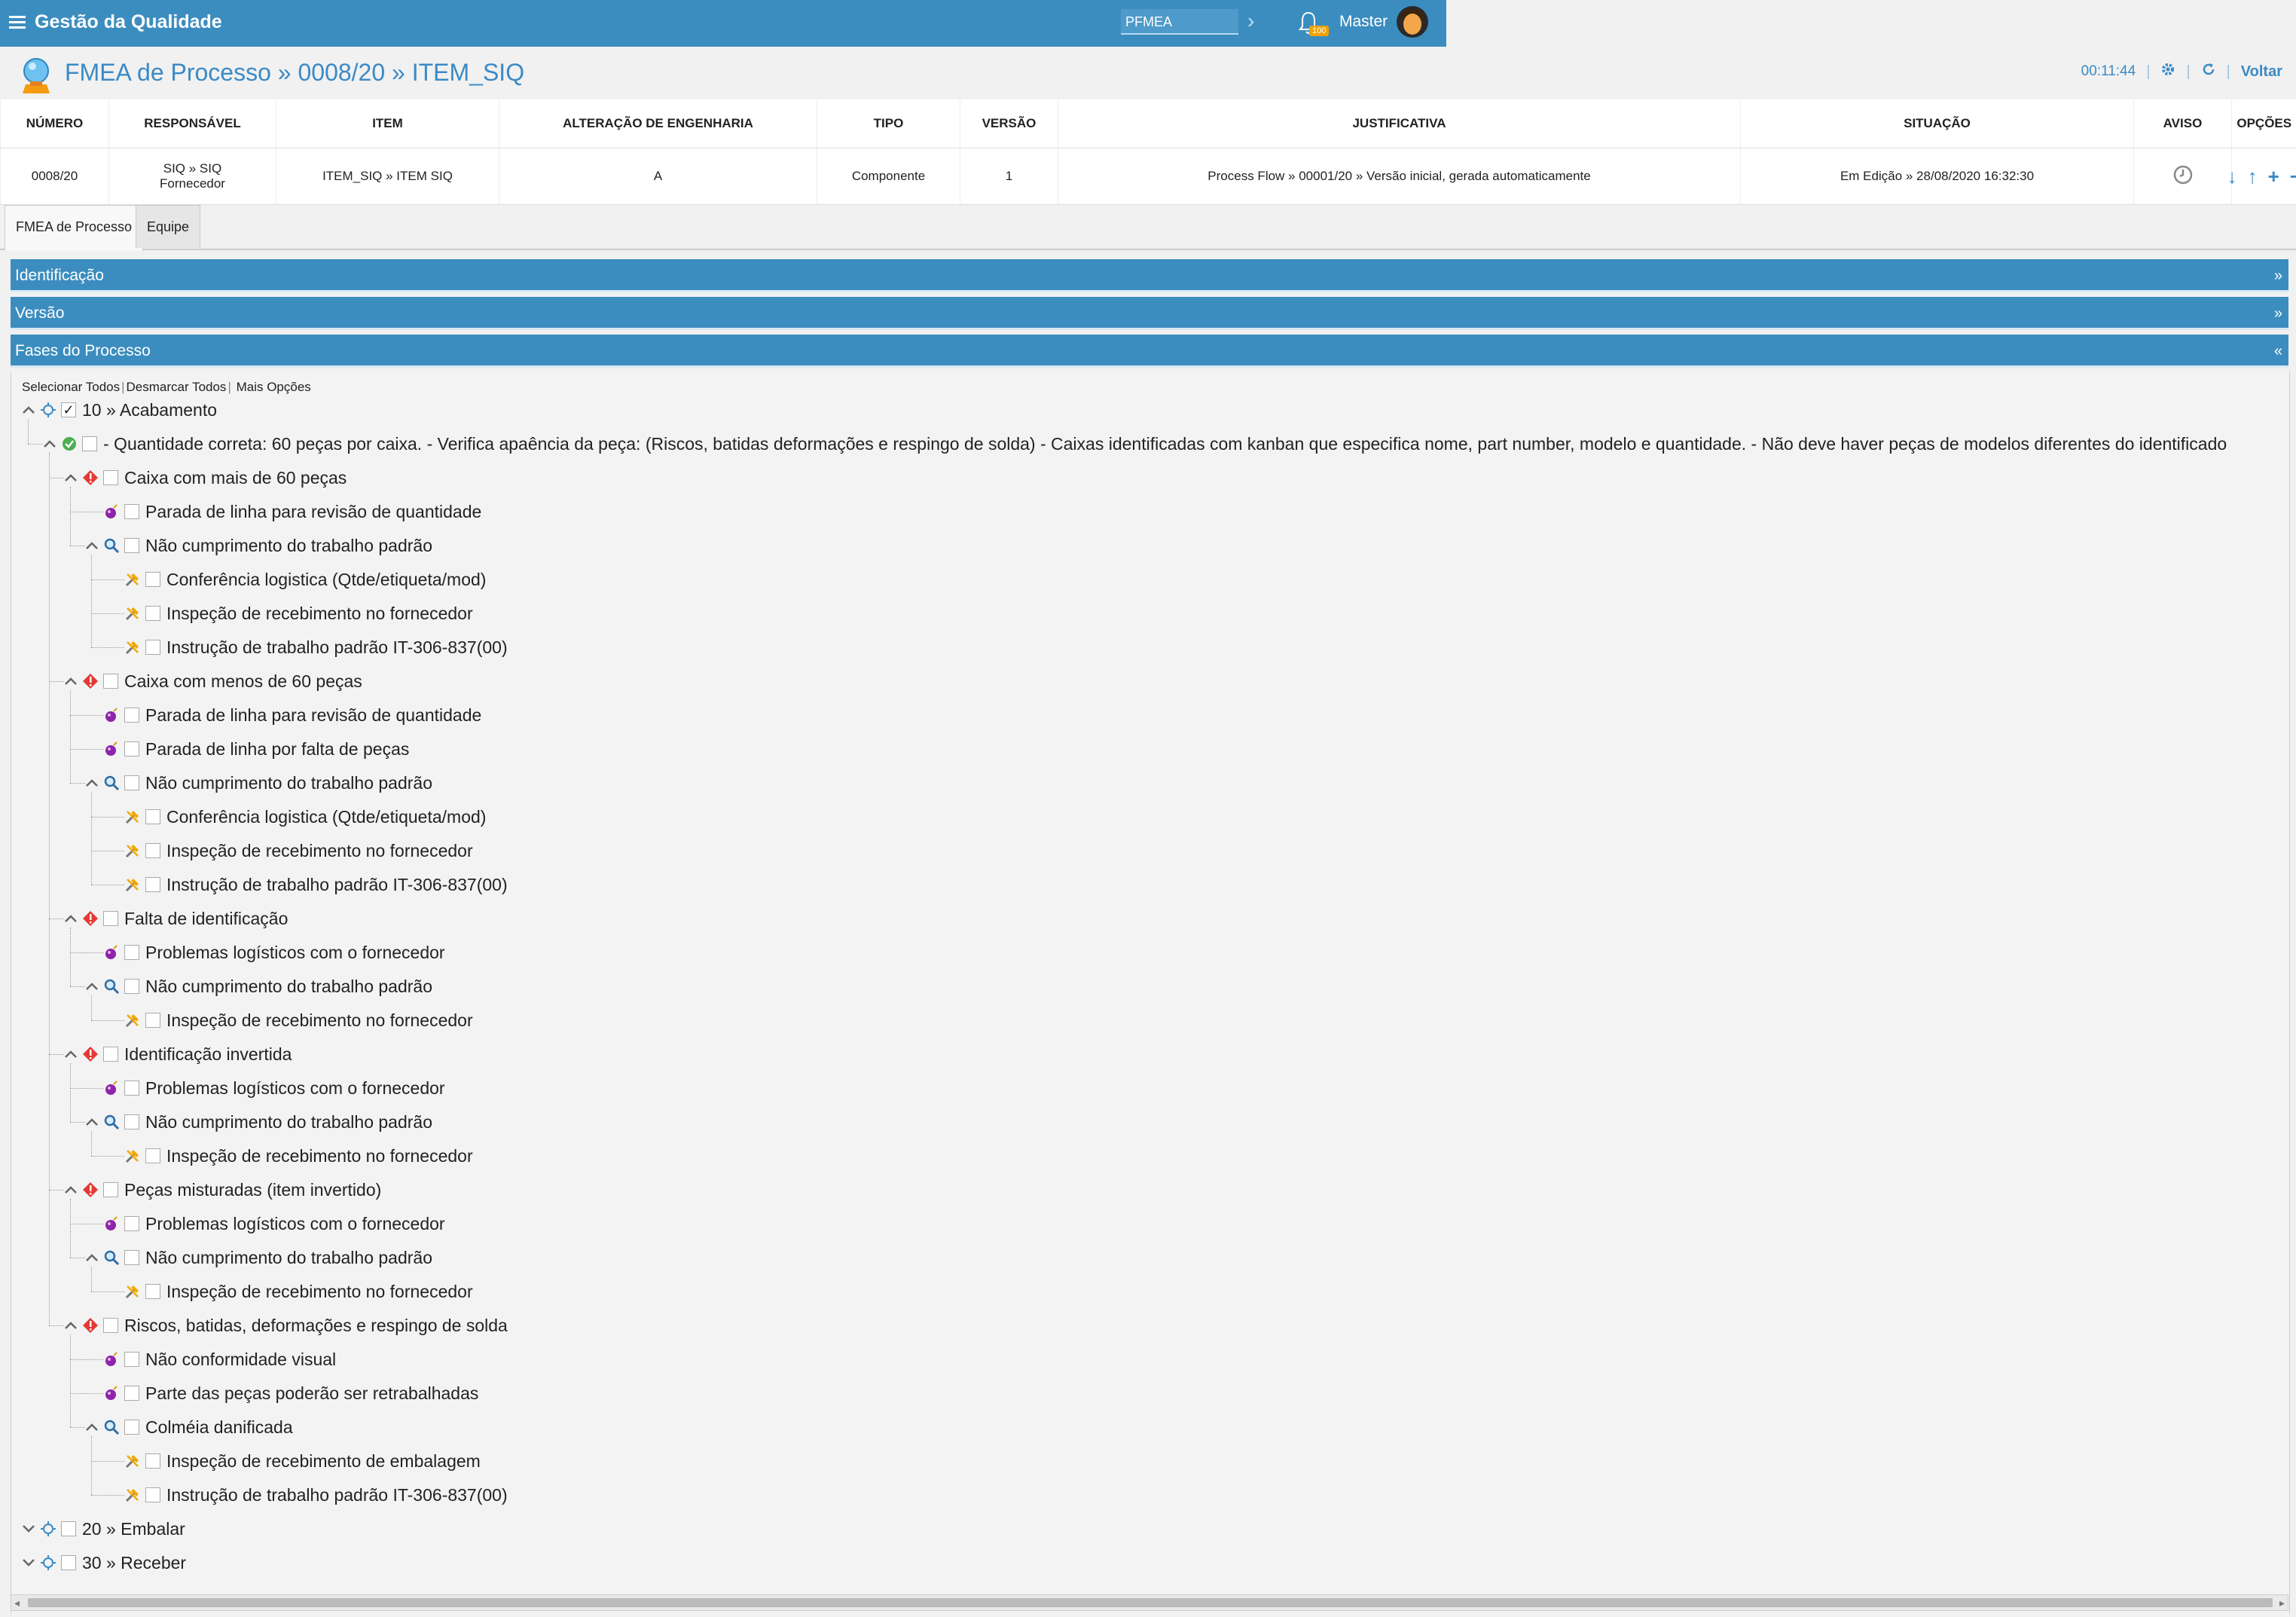 The image size is (2296, 1617). What do you see at coordinates (17, 1603) in the screenshot?
I see `scroll-left-arrow-icon: ◂` at bounding box center [17, 1603].